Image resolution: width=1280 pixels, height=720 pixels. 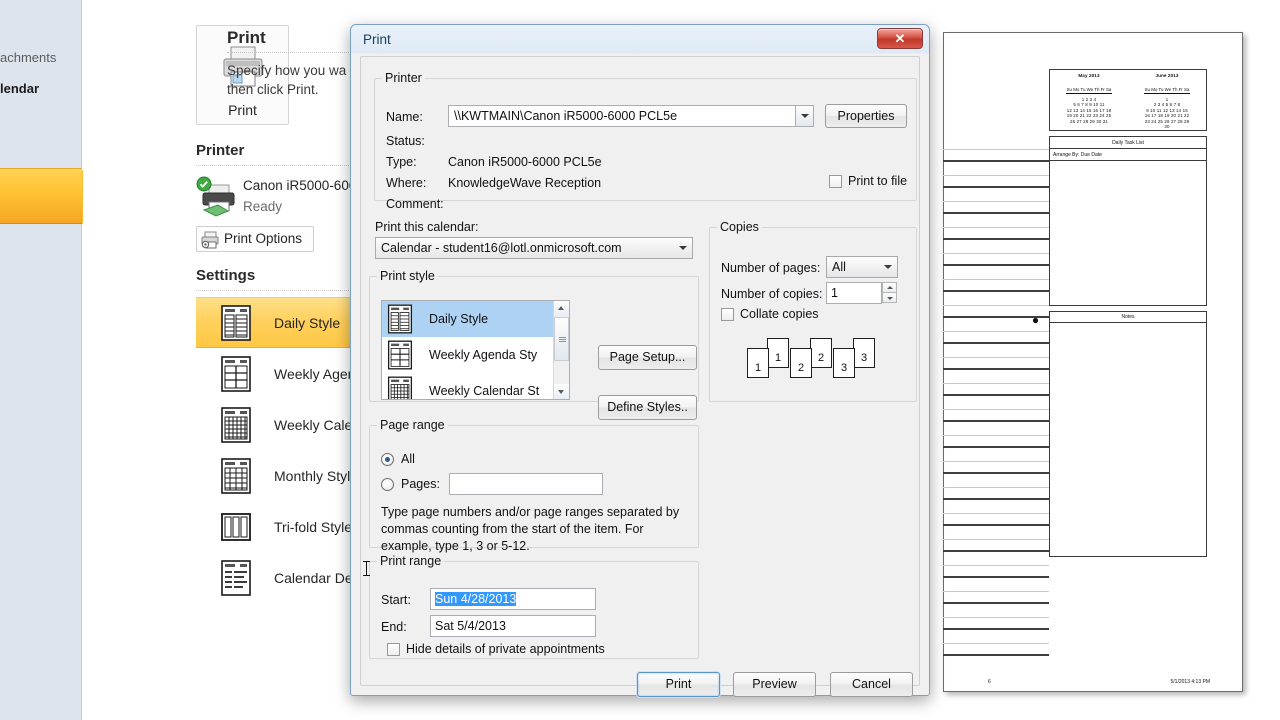 What do you see at coordinates (246, 37) in the screenshot?
I see `page-title: Print` at bounding box center [246, 37].